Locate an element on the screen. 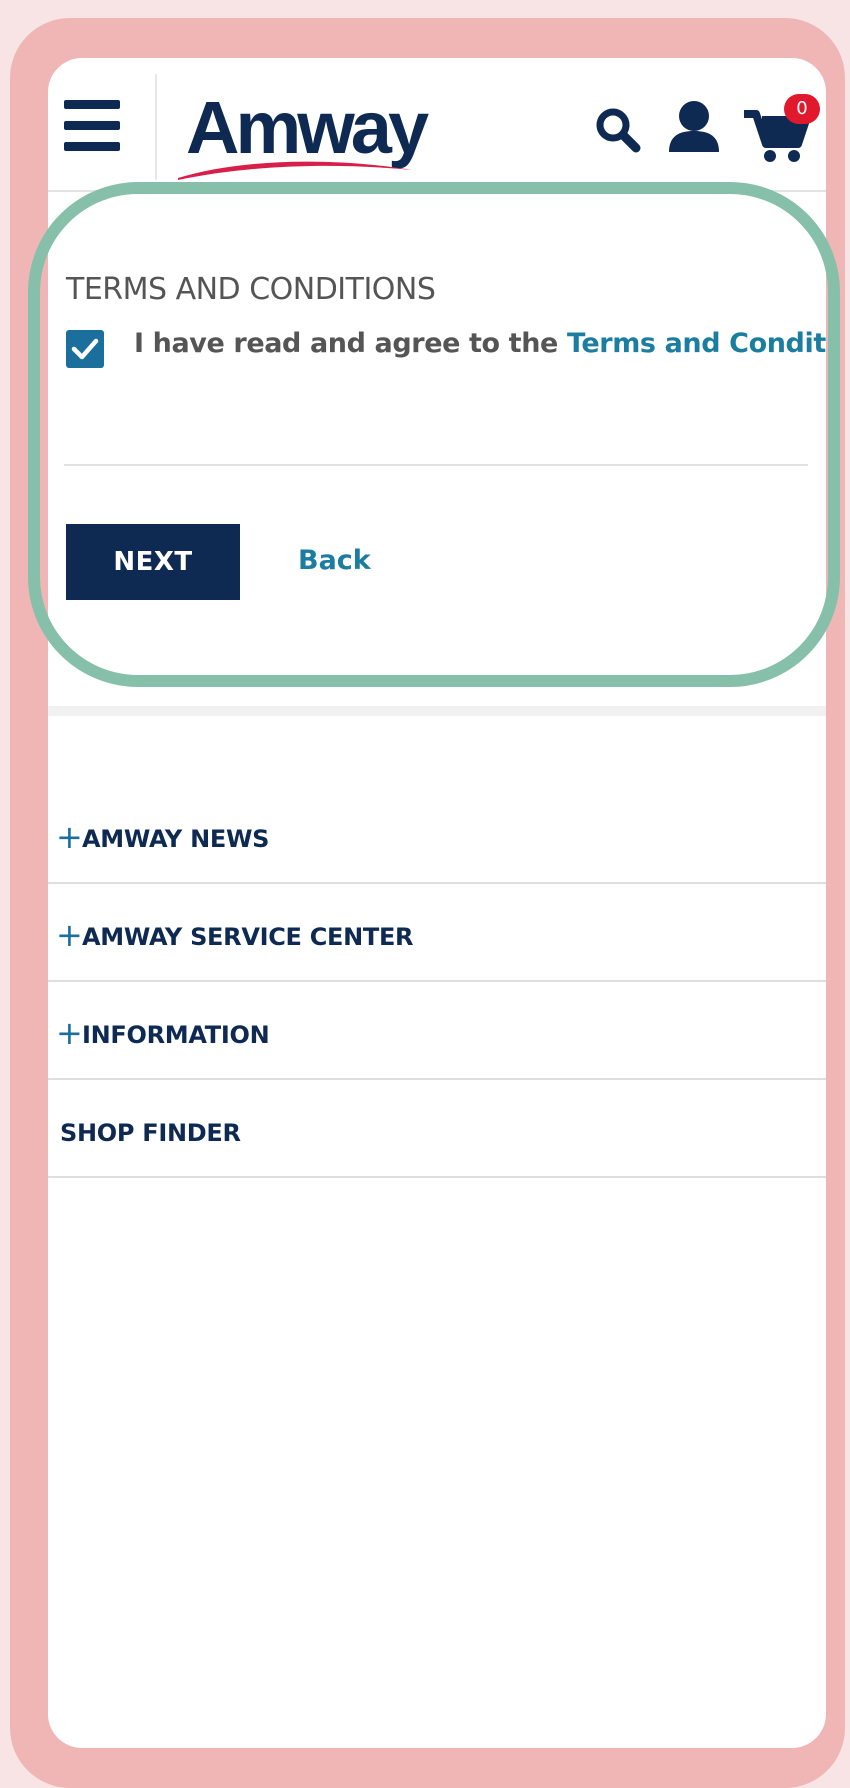  menu-icon is located at coordinates (92, 126).